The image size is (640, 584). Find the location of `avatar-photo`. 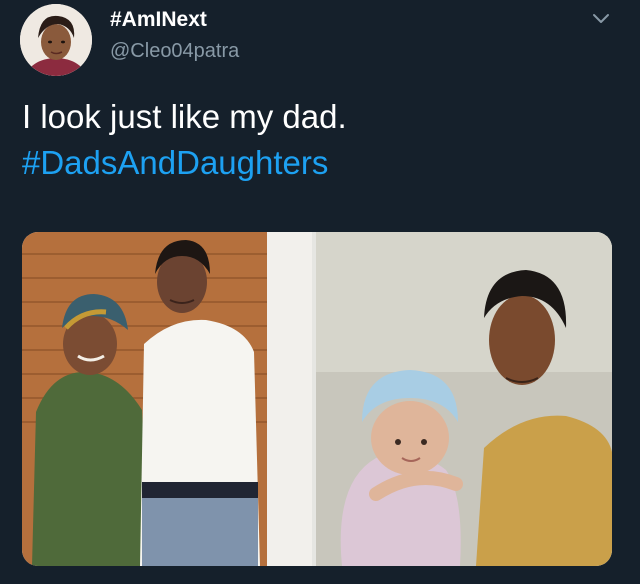

avatar-photo is located at coordinates (56, 40).